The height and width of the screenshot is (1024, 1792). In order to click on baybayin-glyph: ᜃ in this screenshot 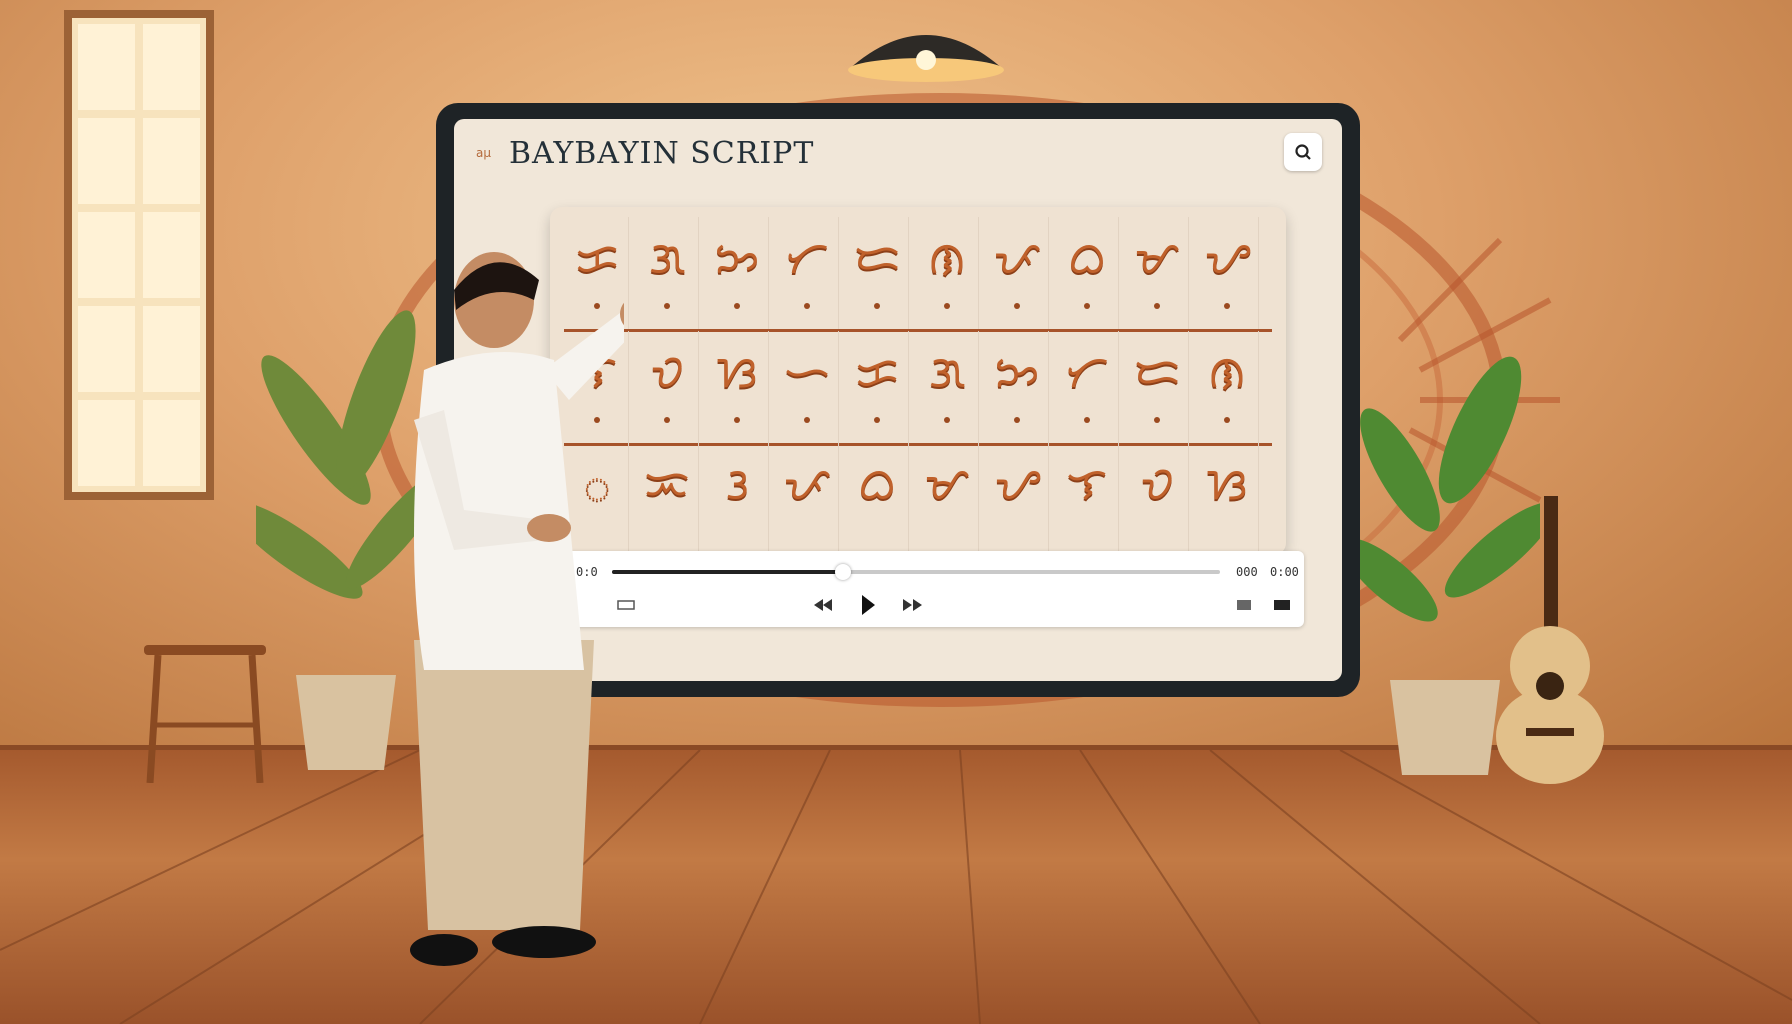, I will do `click(877, 387)`.